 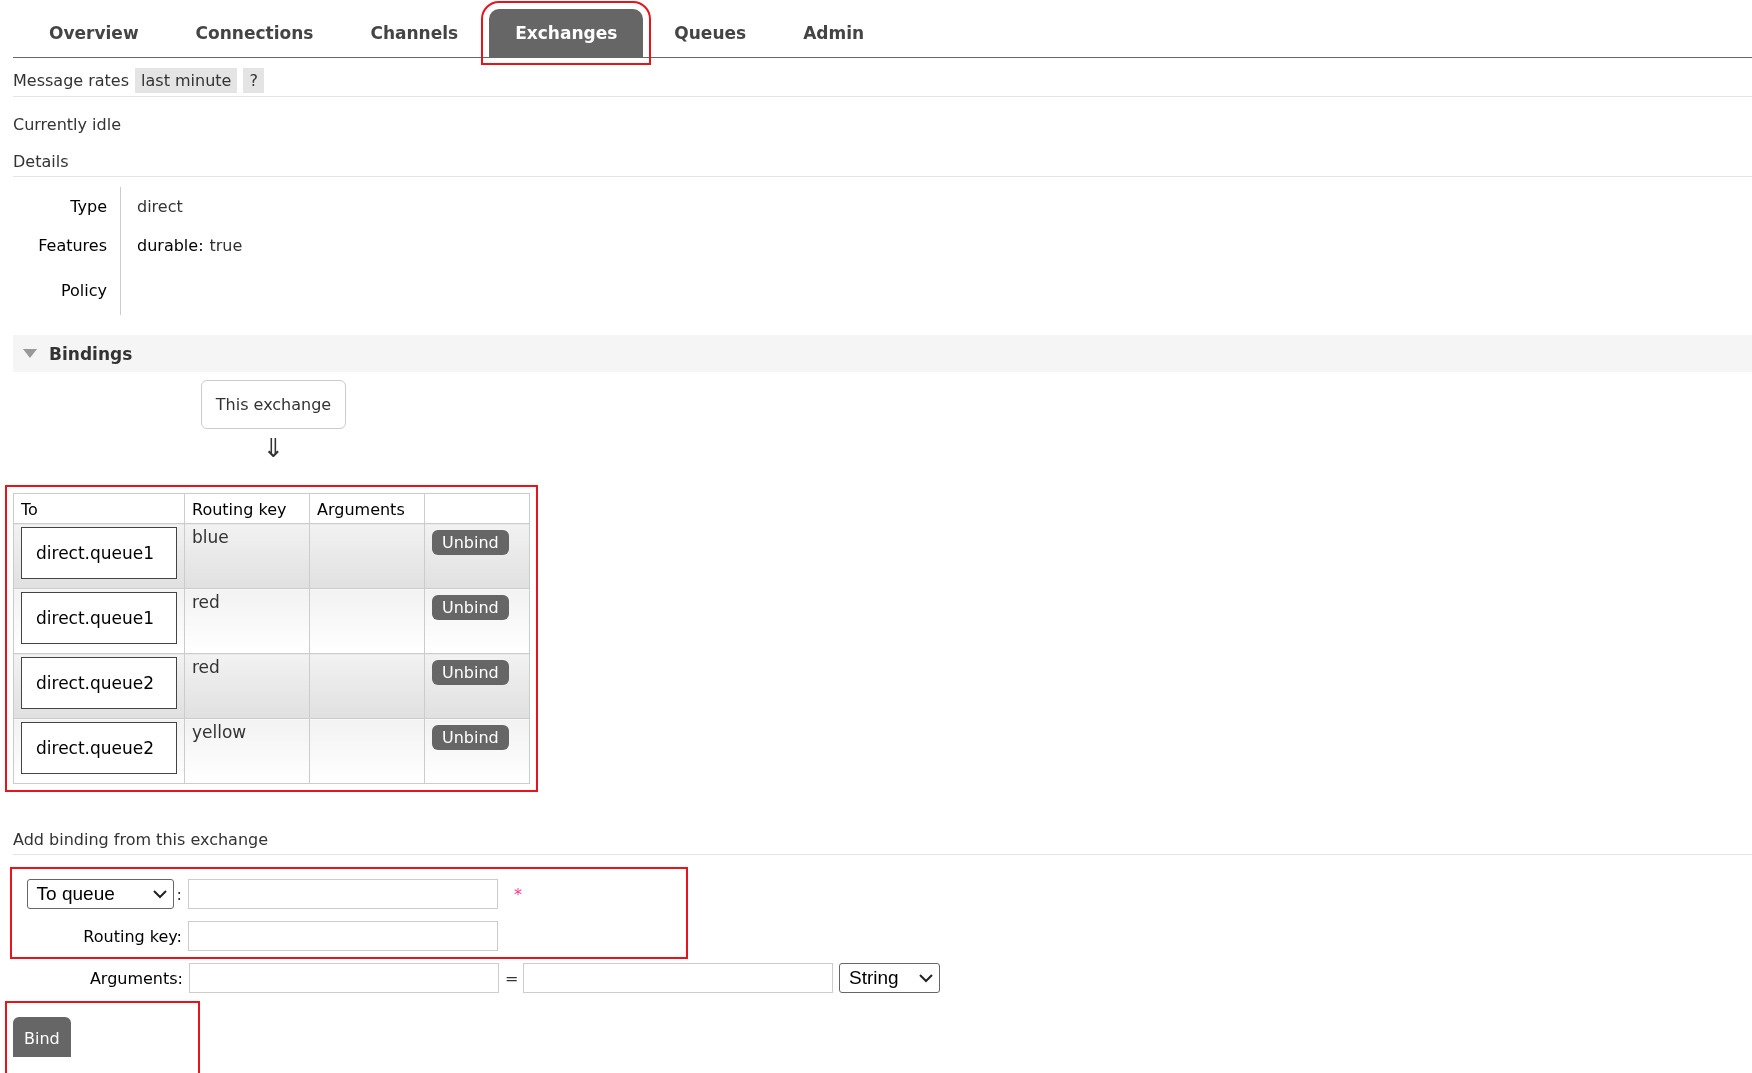 What do you see at coordinates (160, 206) in the screenshot?
I see `detail-value: direct` at bounding box center [160, 206].